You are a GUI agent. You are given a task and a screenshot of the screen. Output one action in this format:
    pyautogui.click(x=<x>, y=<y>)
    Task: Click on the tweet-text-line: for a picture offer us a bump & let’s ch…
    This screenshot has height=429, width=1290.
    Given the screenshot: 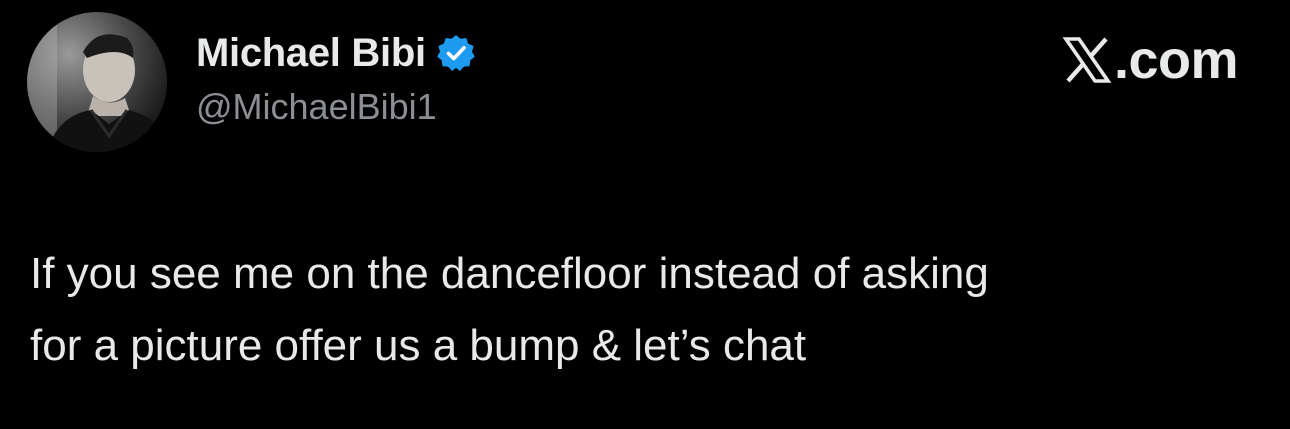 What is the action you would take?
    pyautogui.click(x=418, y=345)
    